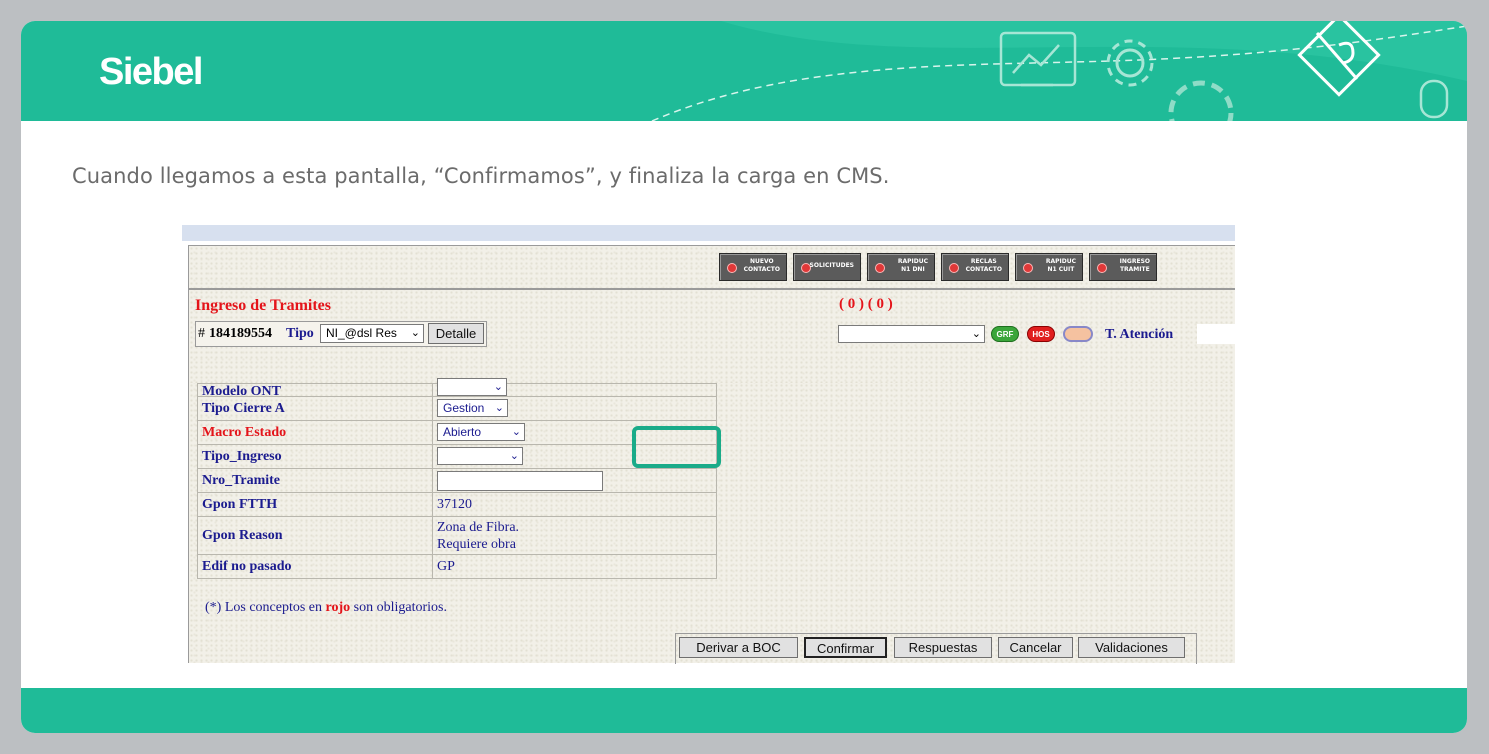 This screenshot has height=754, width=1489. What do you see at coordinates (456, 333) in the screenshot?
I see `detalle-button: Detalle` at bounding box center [456, 333].